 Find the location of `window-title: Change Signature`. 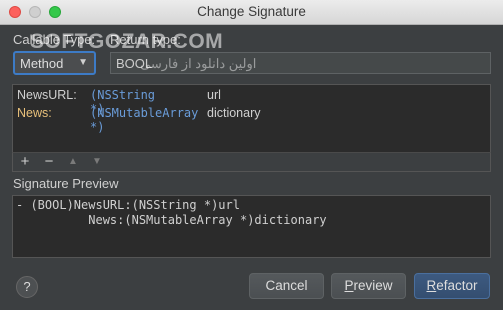

window-title: Change Signature is located at coordinates (251, 11).